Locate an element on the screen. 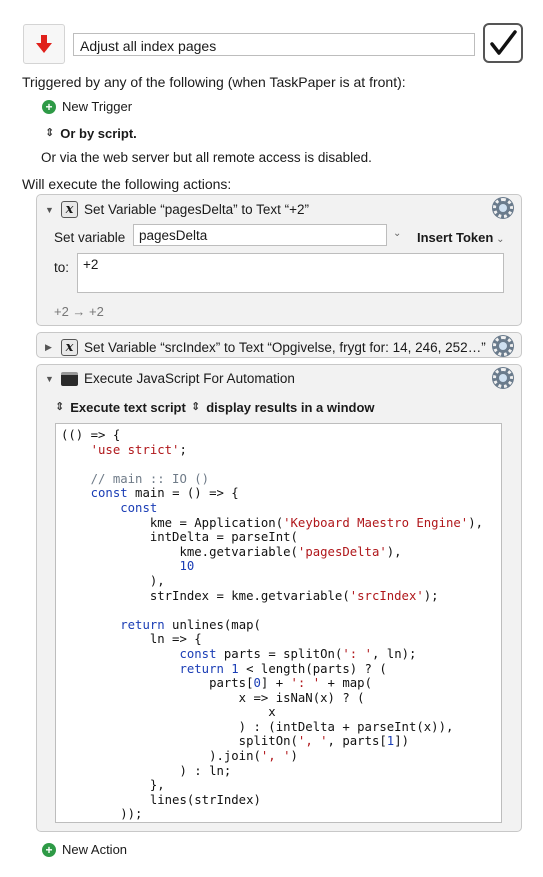  checkmark-icon is located at coordinates (503, 42).